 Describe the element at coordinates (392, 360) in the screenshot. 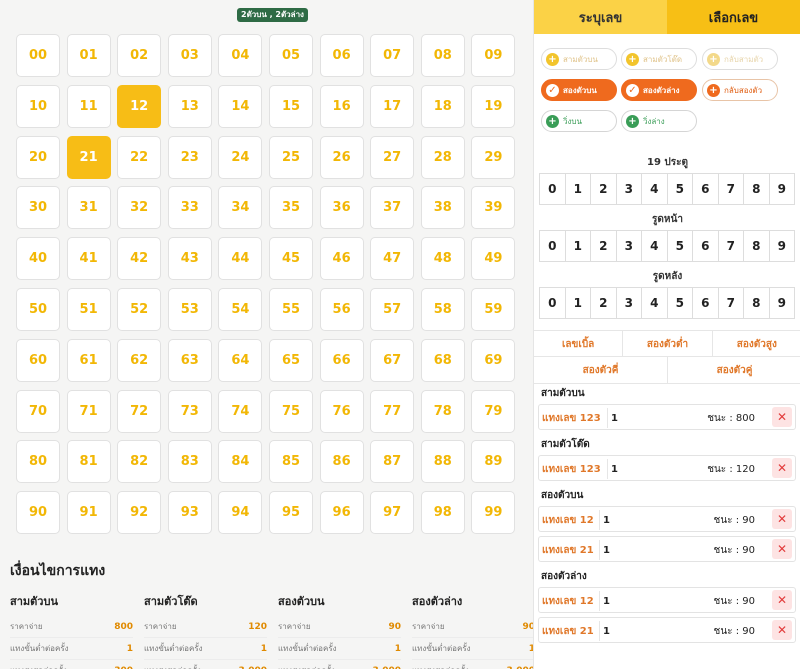

I see `number-cell-67: 67` at that location.